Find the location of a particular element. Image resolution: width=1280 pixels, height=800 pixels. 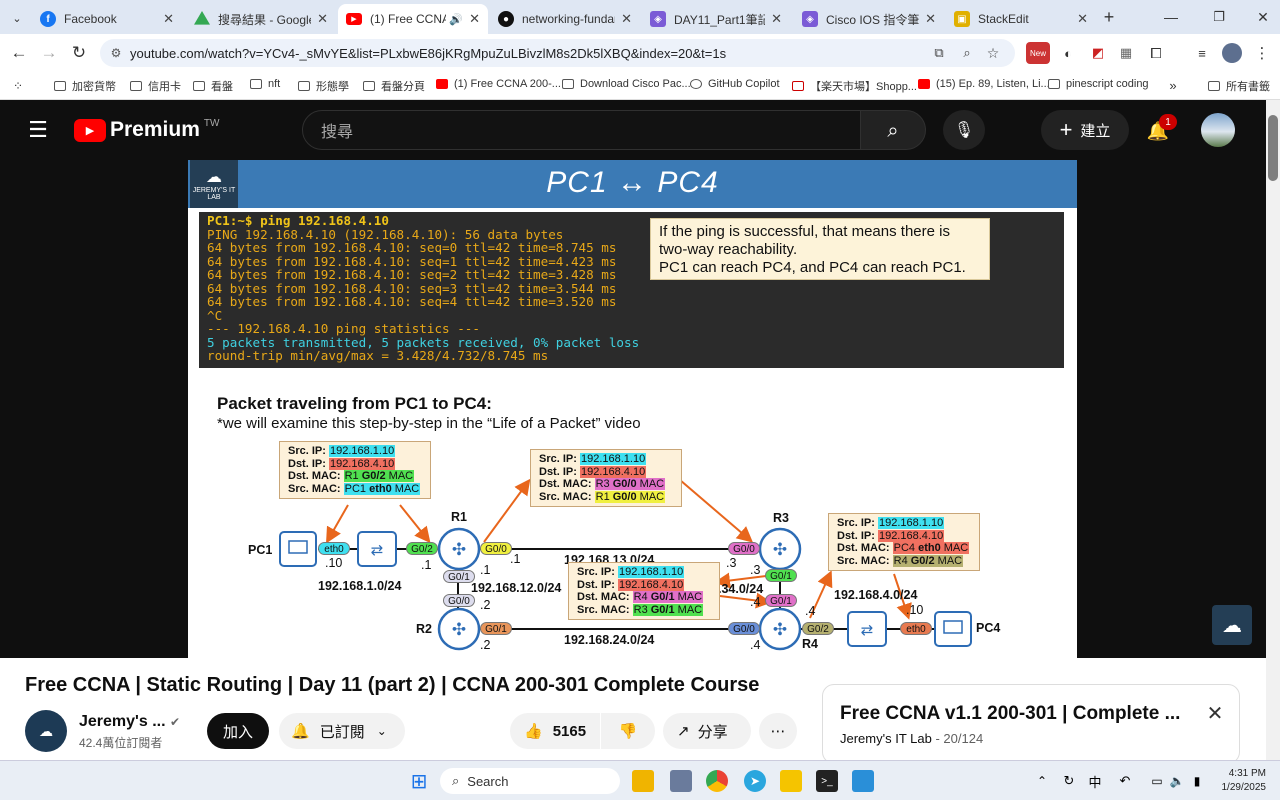

notepad-icon is located at coordinates (863, 781).